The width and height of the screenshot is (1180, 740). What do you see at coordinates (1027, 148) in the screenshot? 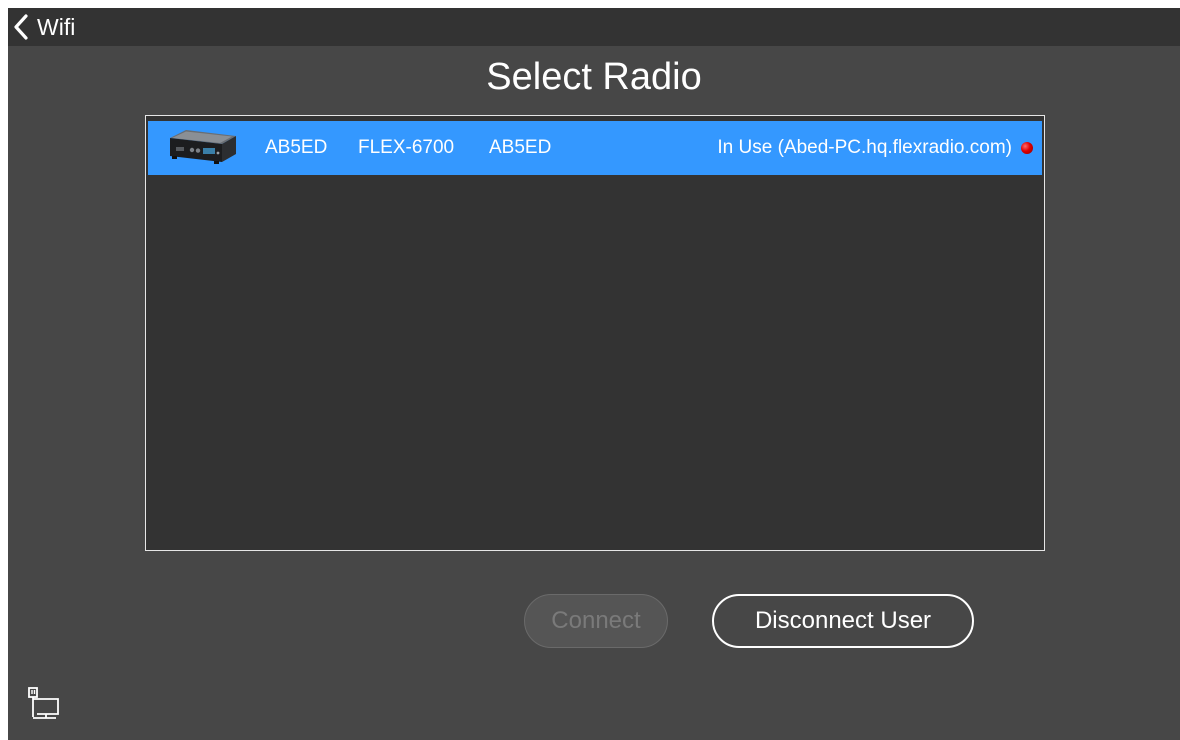
I see `status-dot-icon` at bounding box center [1027, 148].